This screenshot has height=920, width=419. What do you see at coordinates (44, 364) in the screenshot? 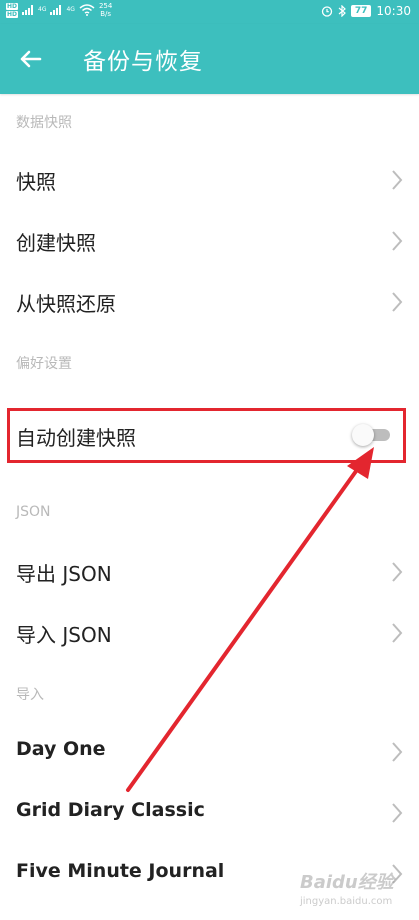
I see `section-header-preferences: 偏好设置` at bounding box center [44, 364].